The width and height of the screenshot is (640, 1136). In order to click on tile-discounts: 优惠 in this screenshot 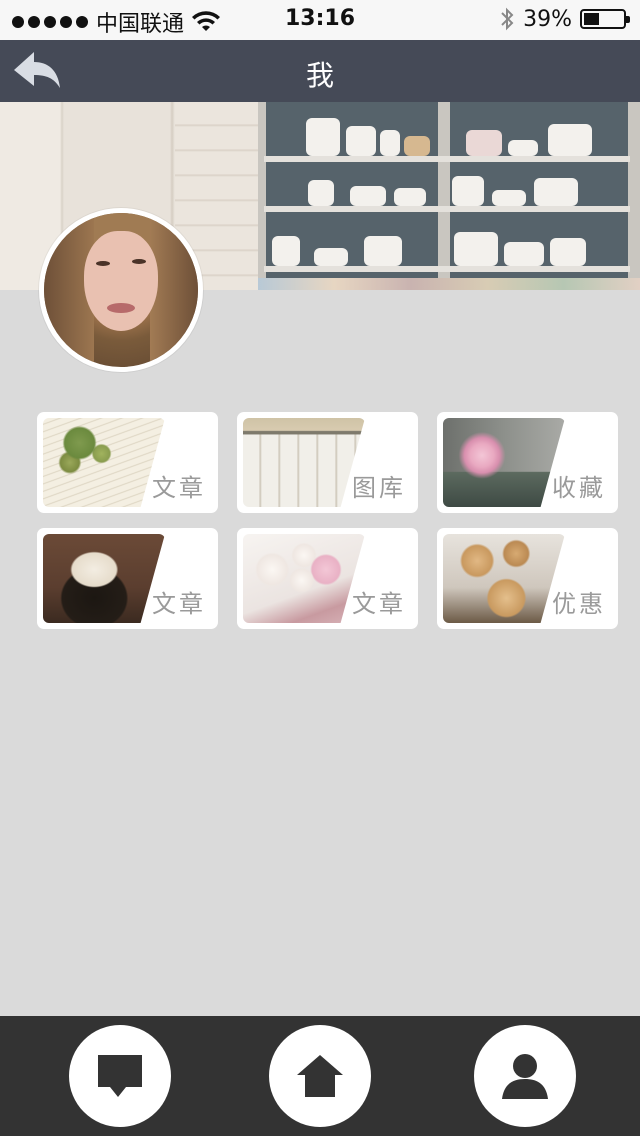, I will do `click(527, 578)`.